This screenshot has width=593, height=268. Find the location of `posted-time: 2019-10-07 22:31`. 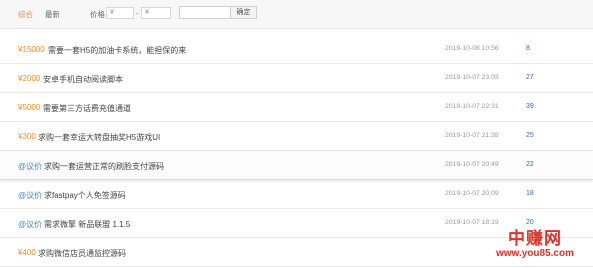

posted-time: 2019-10-07 22:31 is located at coordinates (472, 106).